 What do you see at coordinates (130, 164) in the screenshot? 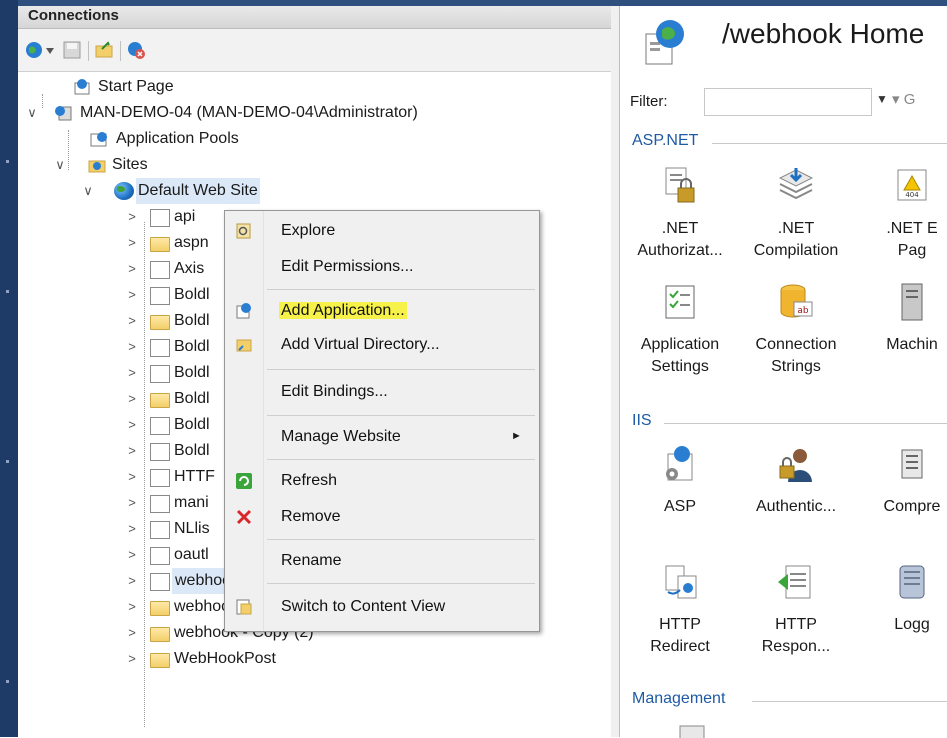
I see `tree-label: Sites` at bounding box center [130, 164].